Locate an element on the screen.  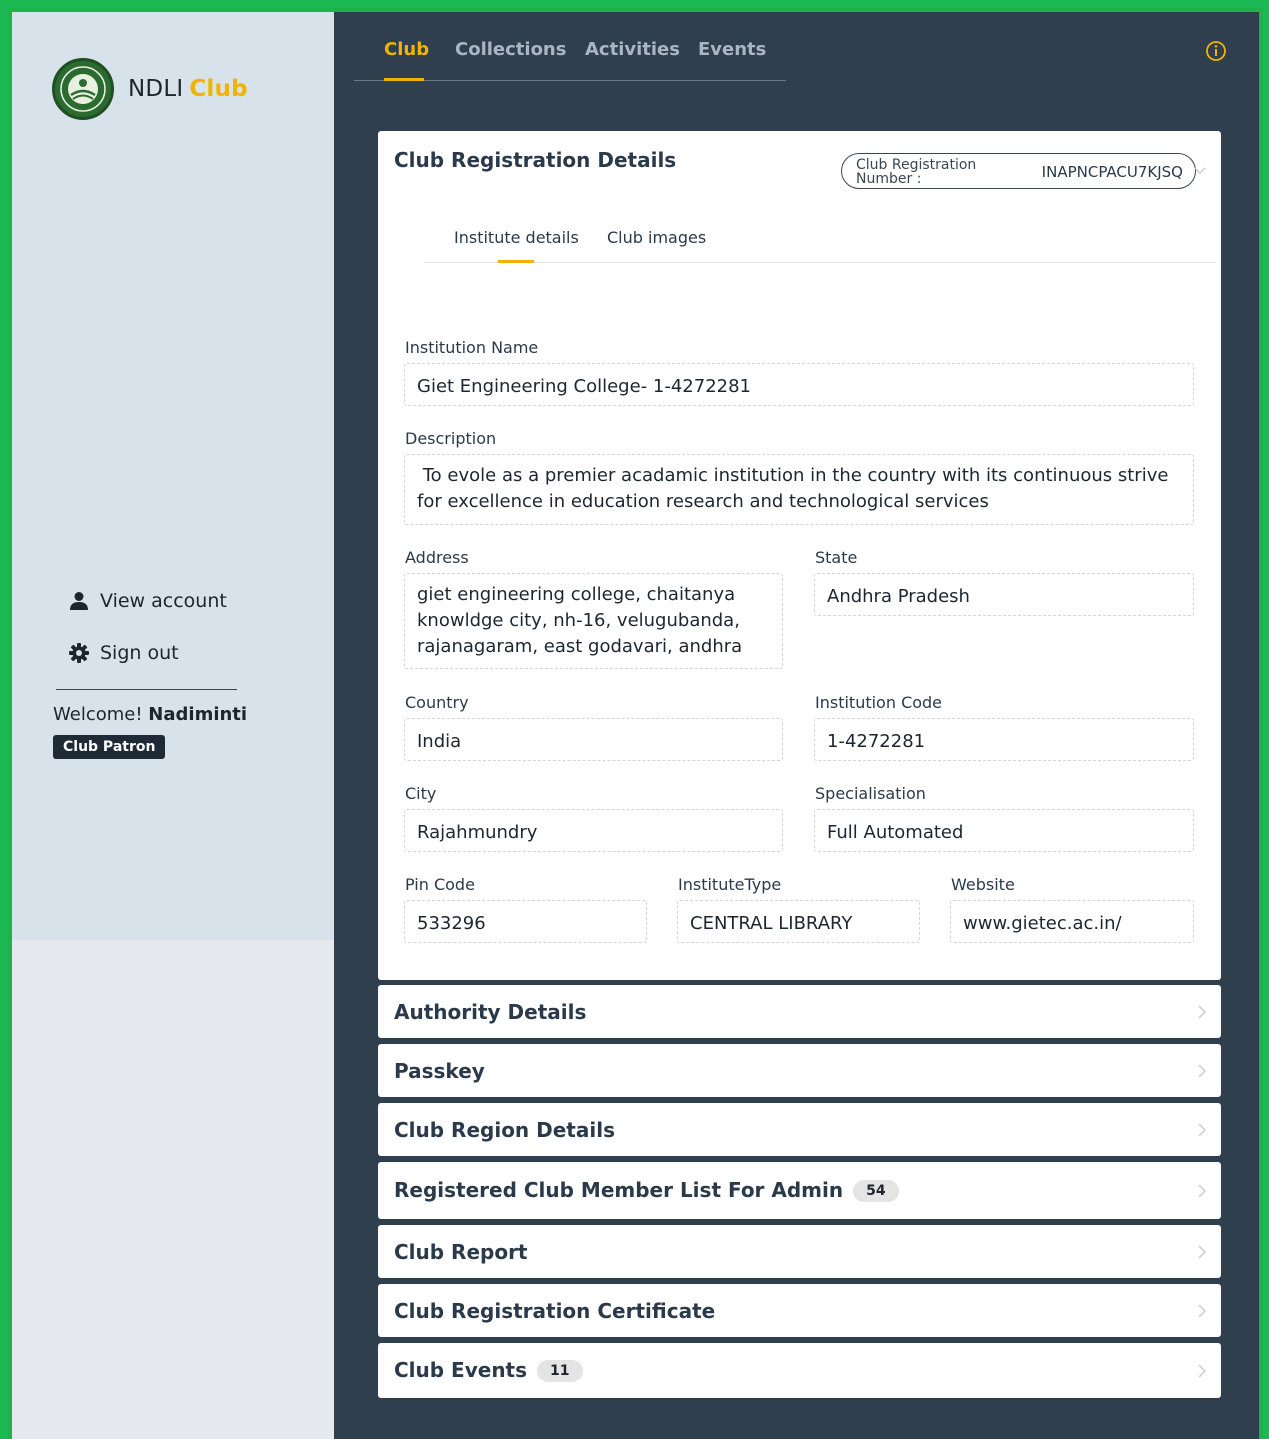
registration-number-value: INAPNCPACU7KJSQ is located at coordinates (1112, 172).